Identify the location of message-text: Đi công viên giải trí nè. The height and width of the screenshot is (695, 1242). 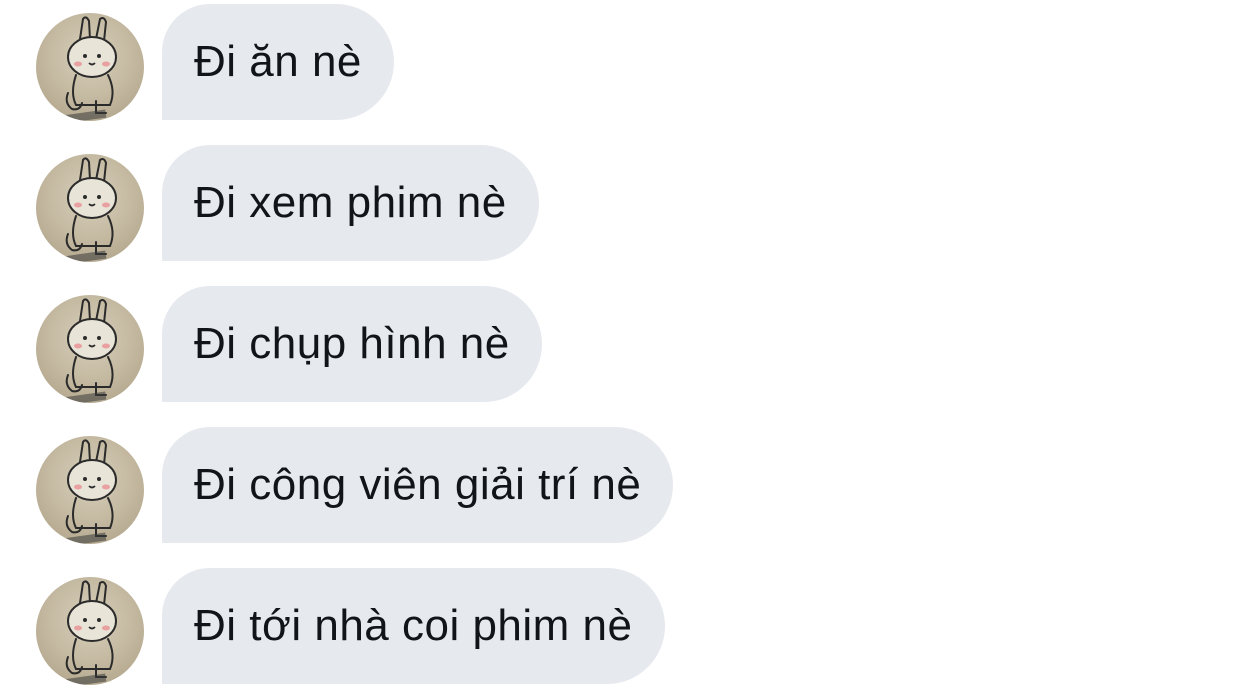
(418, 484).